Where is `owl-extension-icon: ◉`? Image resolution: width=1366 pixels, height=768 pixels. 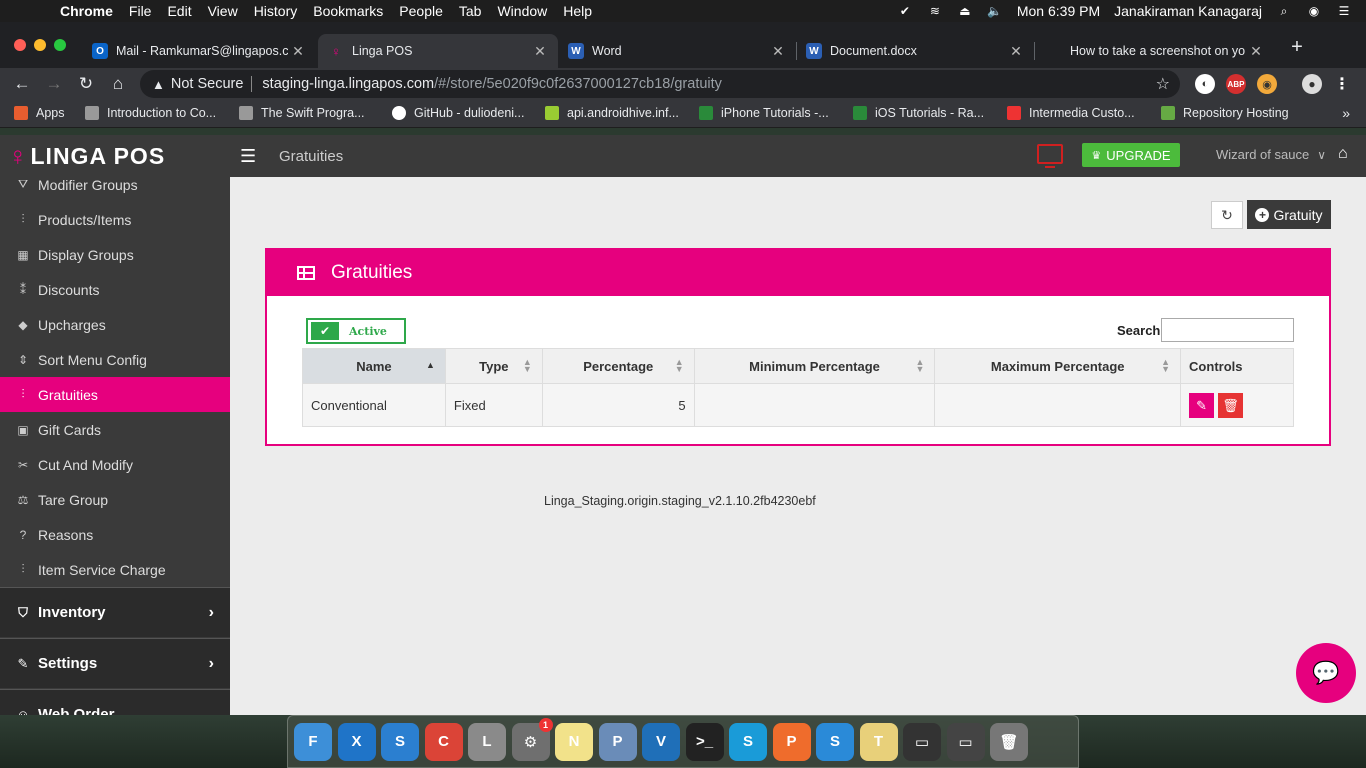 owl-extension-icon: ◉ is located at coordinates (1267, 84).